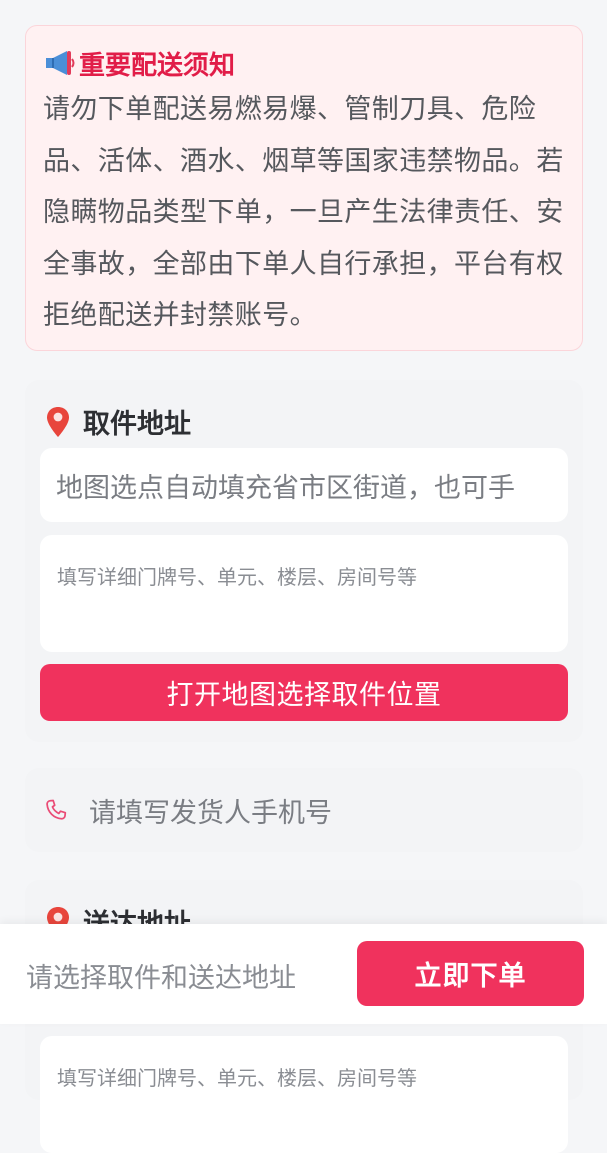 This screenshot has width=607, height=1153. What do you see at coordinates (210, 813) in the screenshot?
I see `sender-phone-placeholder: 请填写发货人手机号` at bounding box center [210, 813].